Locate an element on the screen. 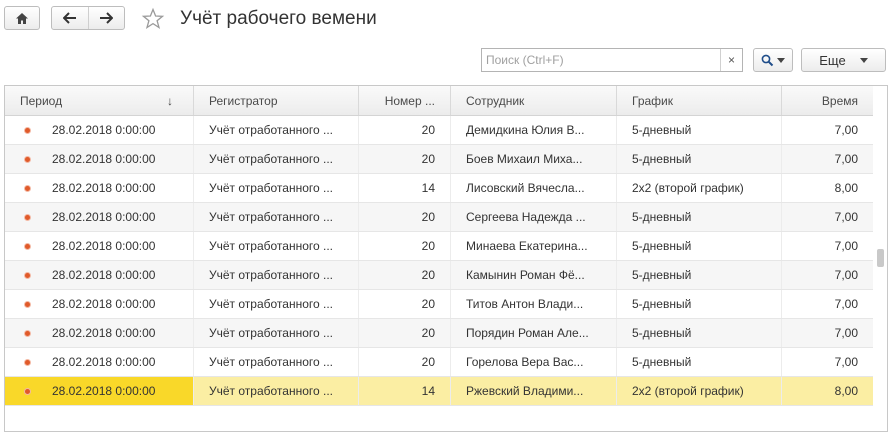 The image size is (893, 436). cell-time: 8,00 is located at coordinates (846, 188).